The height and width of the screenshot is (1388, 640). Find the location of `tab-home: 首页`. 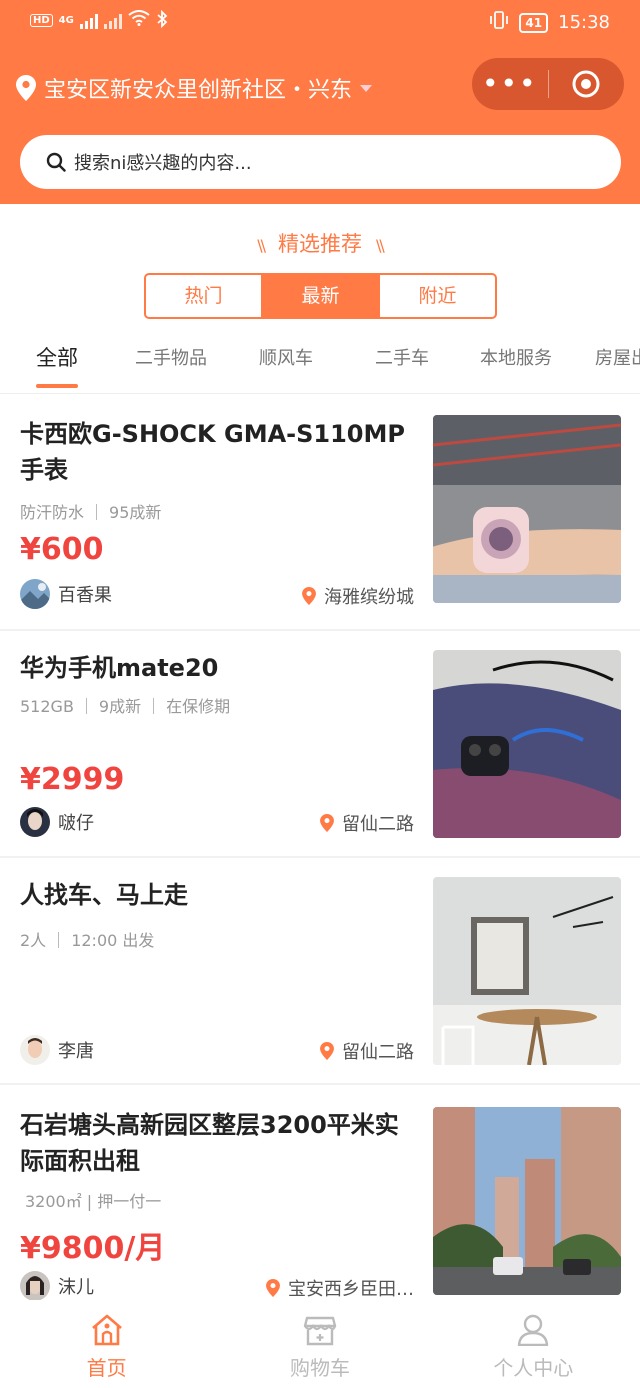

tab-home: 首页 is located at coordinates (106, 1344).